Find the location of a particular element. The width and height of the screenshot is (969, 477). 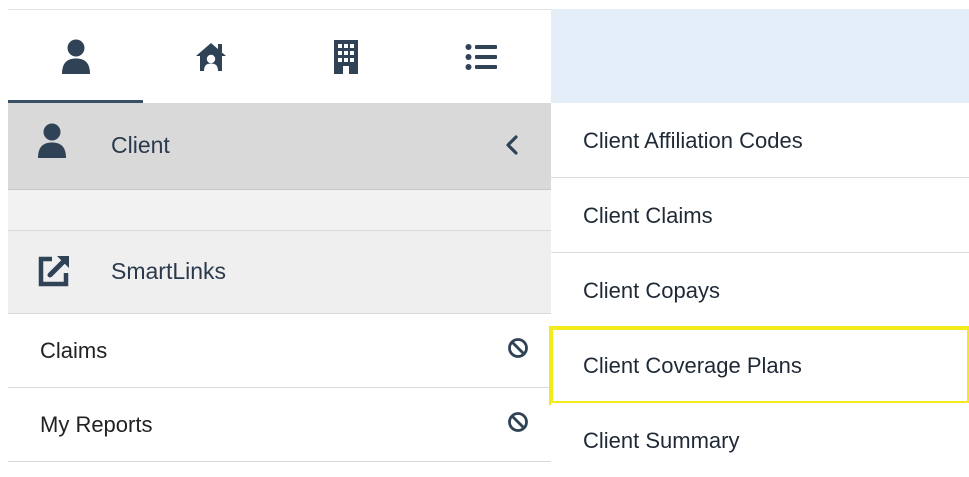

nav-tab-bar is located at coordinates (279, 56).